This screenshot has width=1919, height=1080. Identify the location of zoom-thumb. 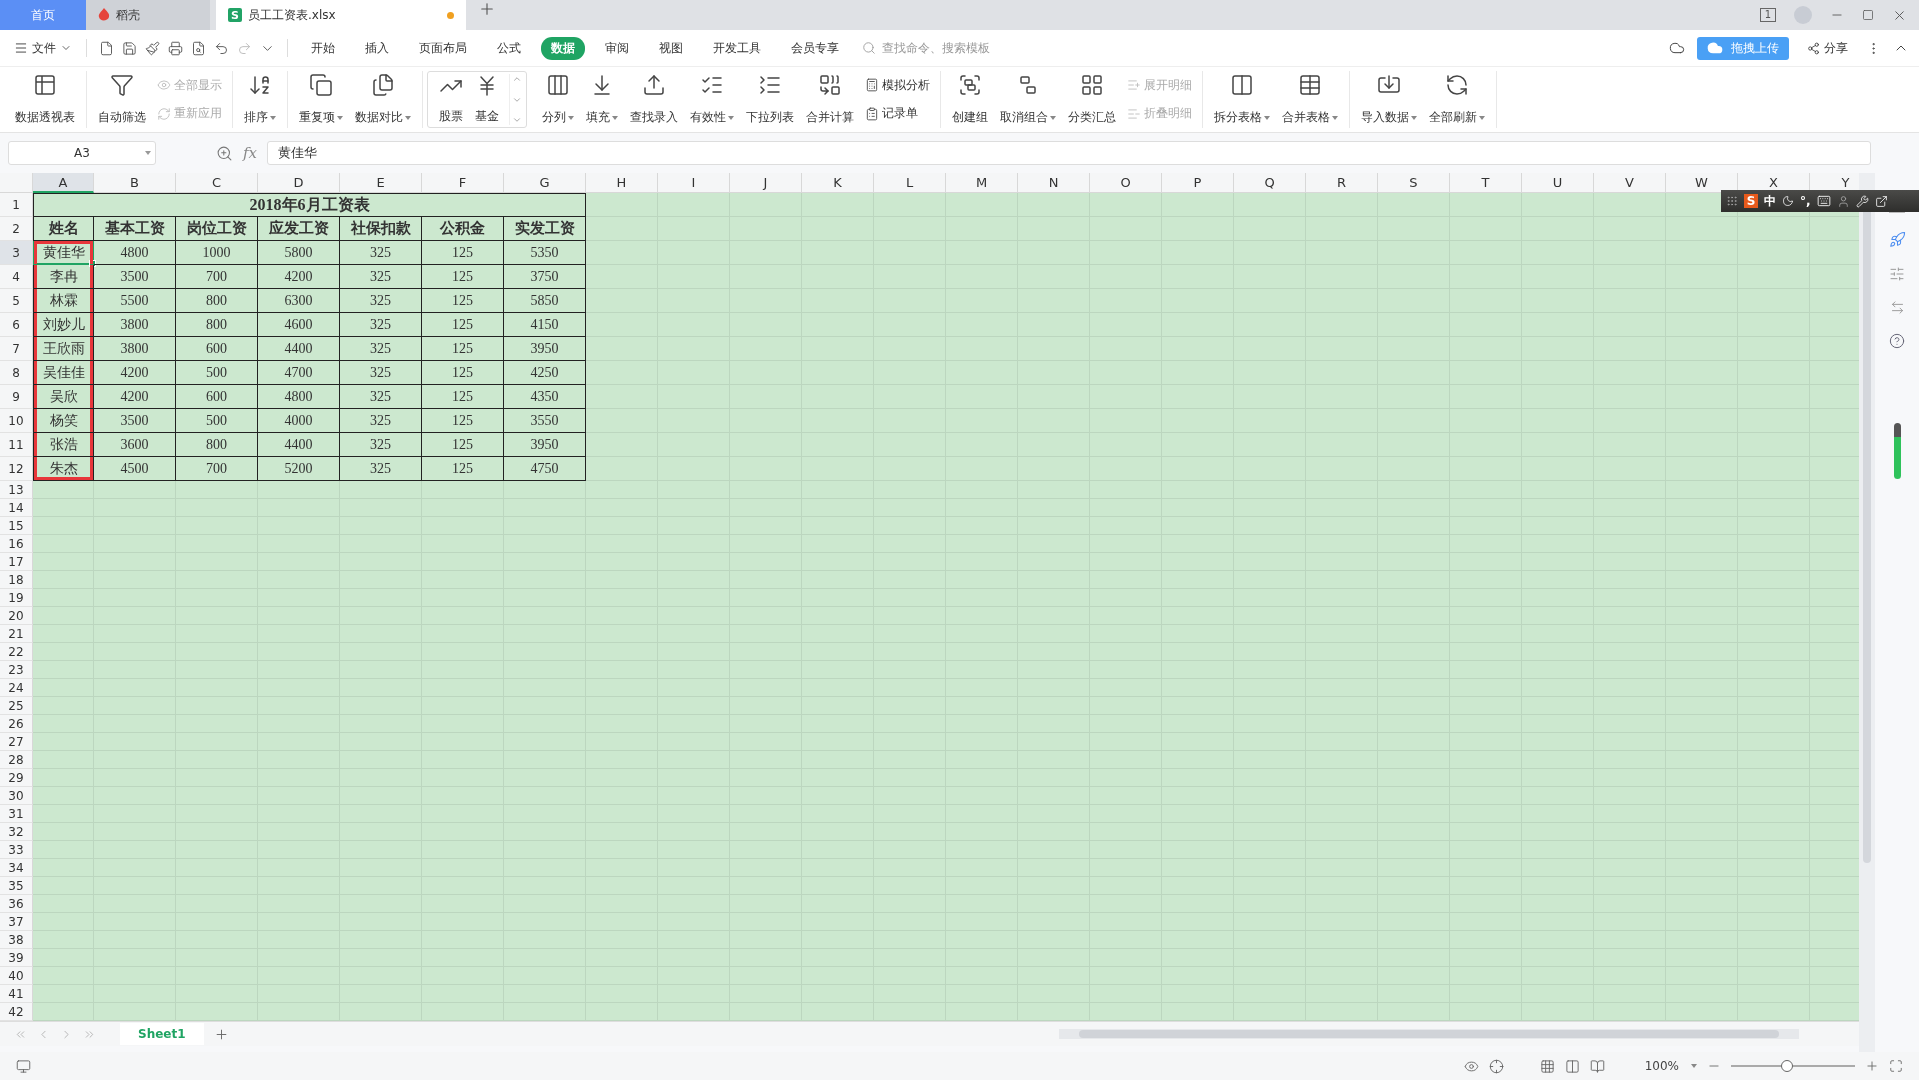
(1786, 1066).